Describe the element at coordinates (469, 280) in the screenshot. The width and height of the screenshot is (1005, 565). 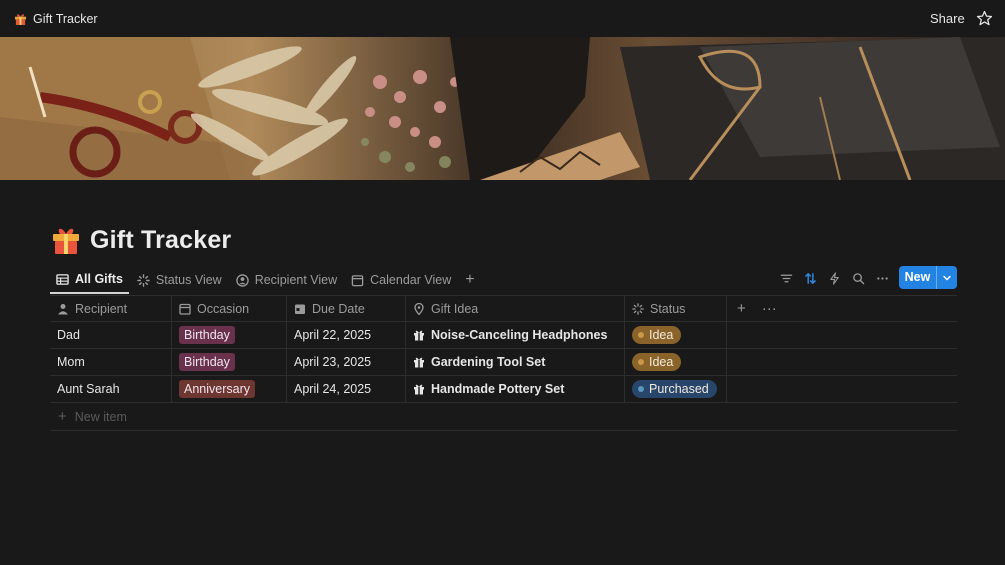
I see `add-view-button: +` at that location.